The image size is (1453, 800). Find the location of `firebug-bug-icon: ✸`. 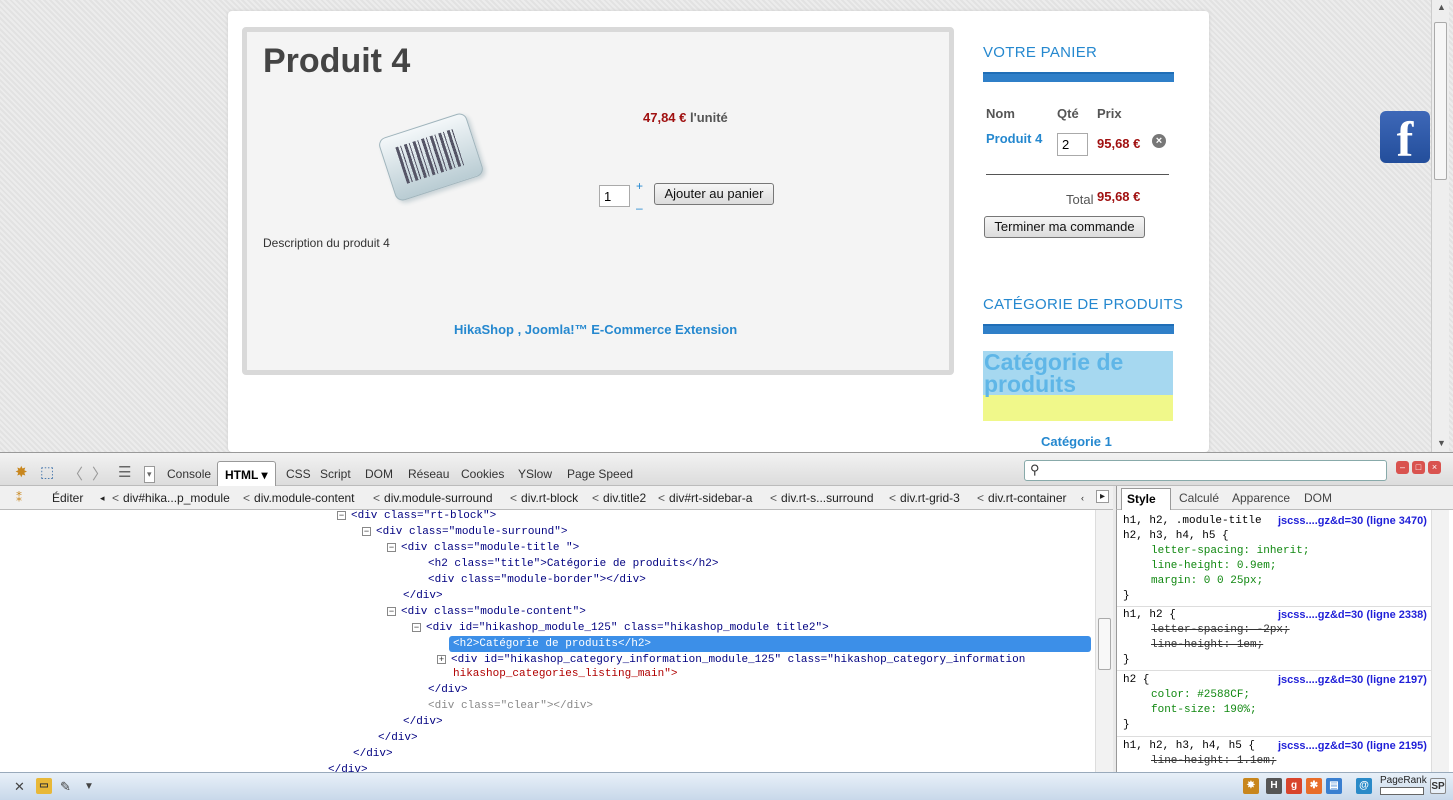

firebug-bug-icon: ✸ is located at coordinates (21, 472).